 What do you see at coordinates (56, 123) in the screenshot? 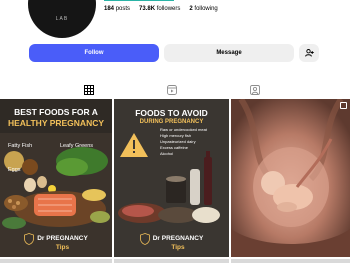
I see `post-subtitle: HEALTHY PREGNANCY` at bounding box center [56, 123].